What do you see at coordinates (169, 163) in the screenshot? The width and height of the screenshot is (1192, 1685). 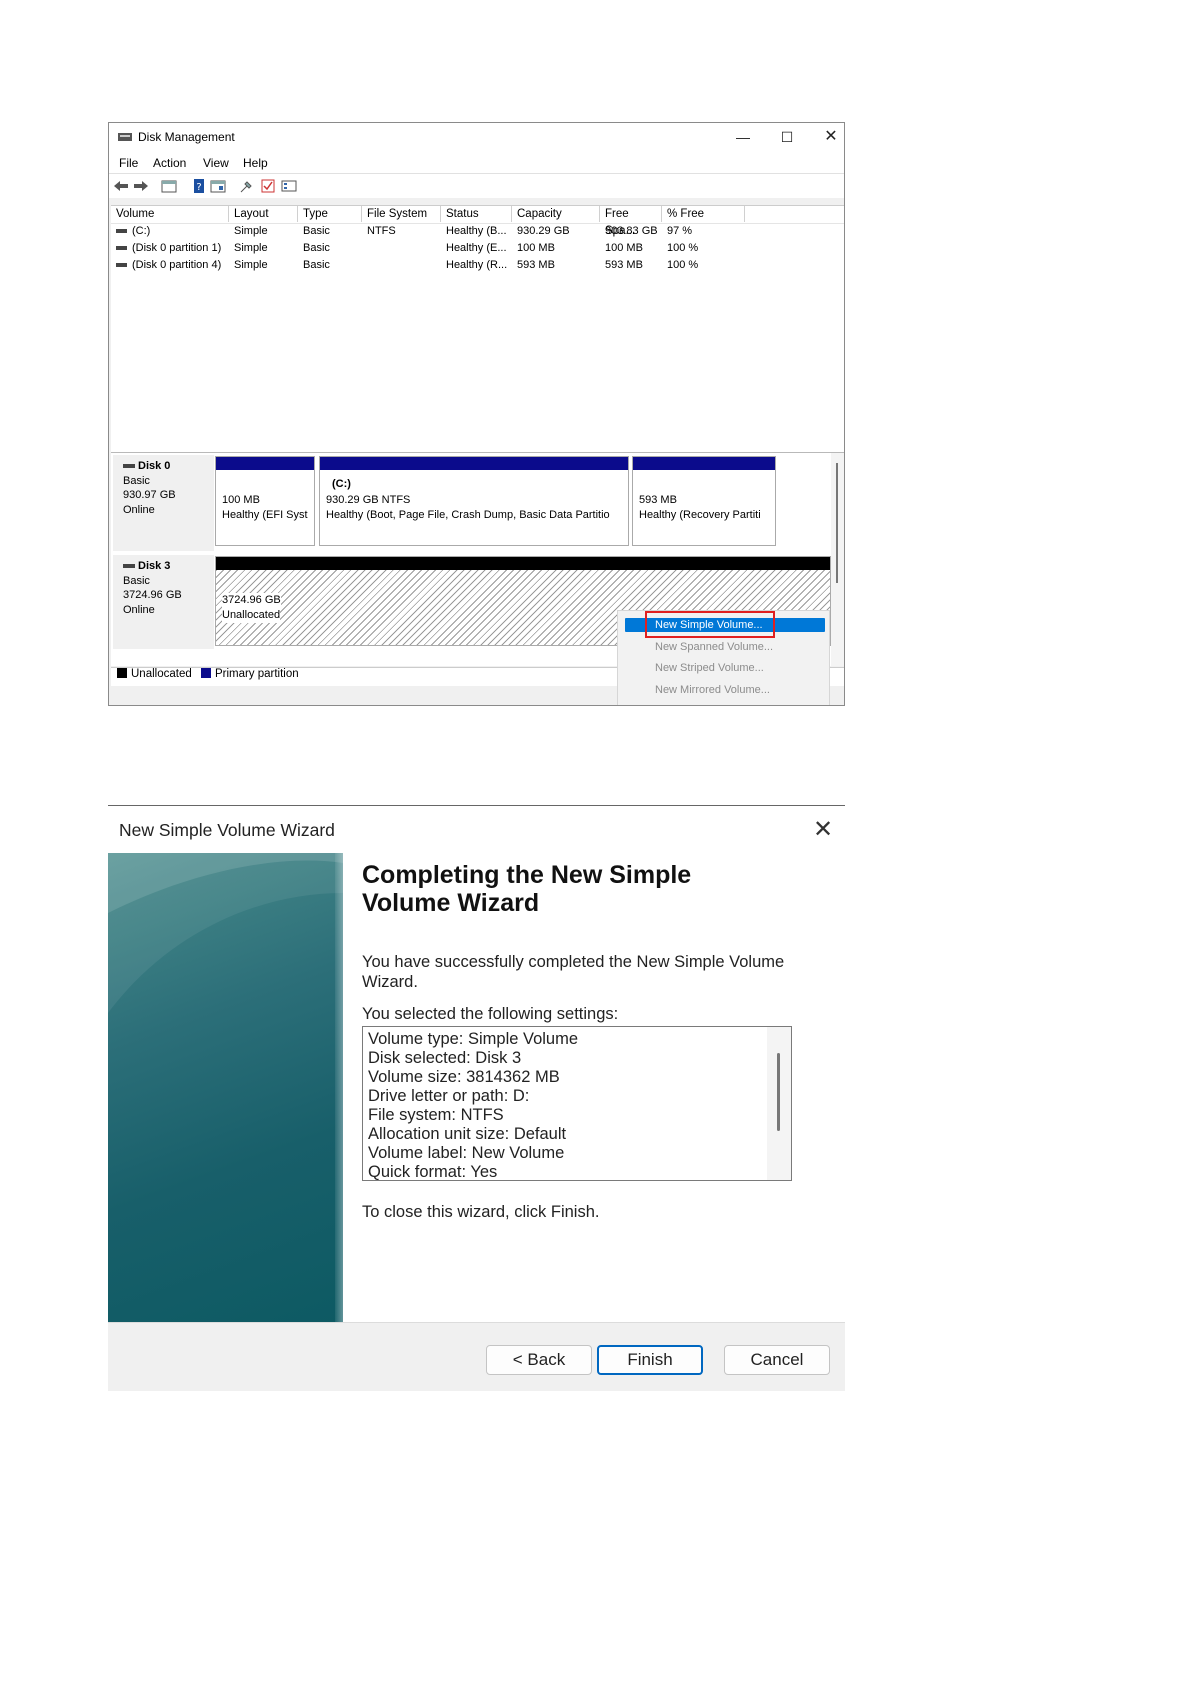 I see `menu-action: Action` at bounding box center [169, 163].